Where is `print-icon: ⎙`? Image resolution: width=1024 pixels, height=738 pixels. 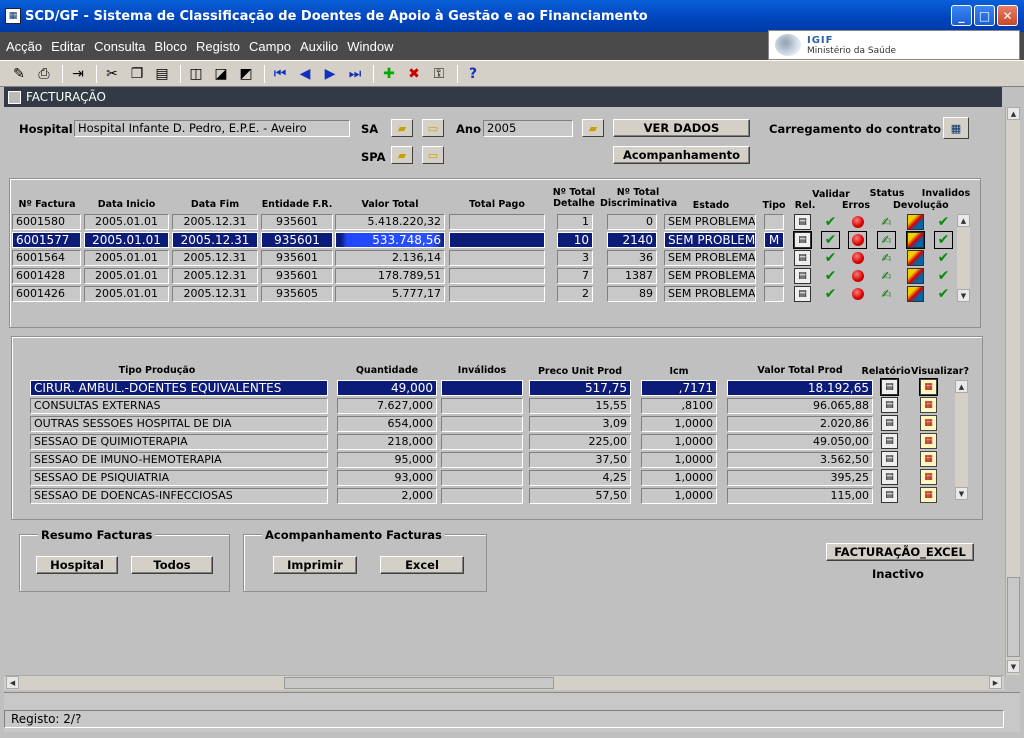
print-icon: ⎙ is located at coordinates (44, 74).